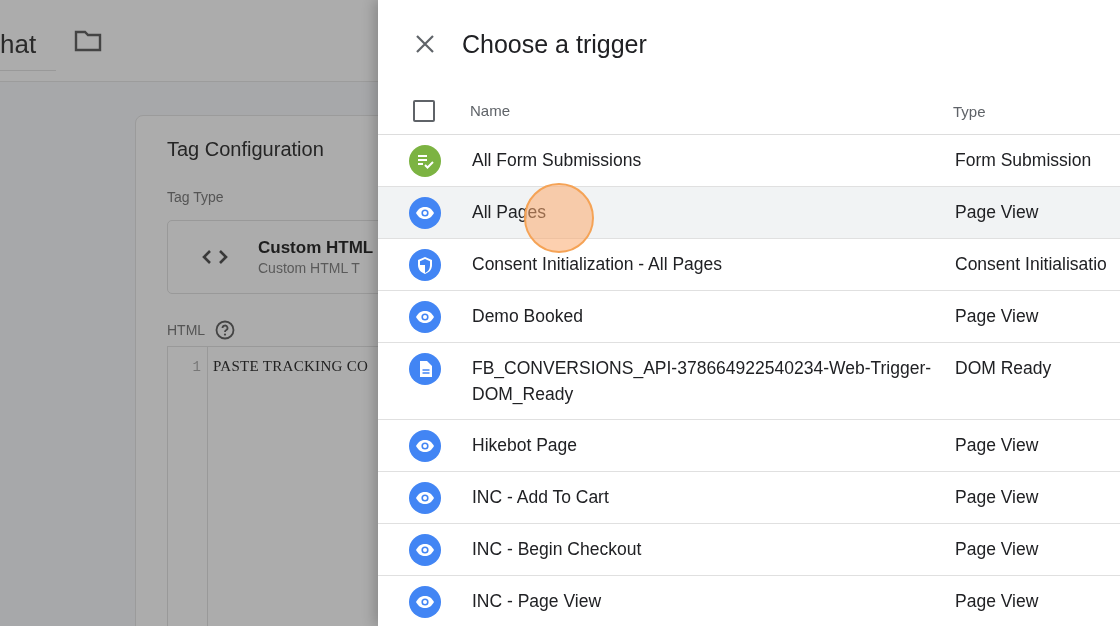  I want to click on trigger-type: Consent Initialisatio, so click(1031, 264).